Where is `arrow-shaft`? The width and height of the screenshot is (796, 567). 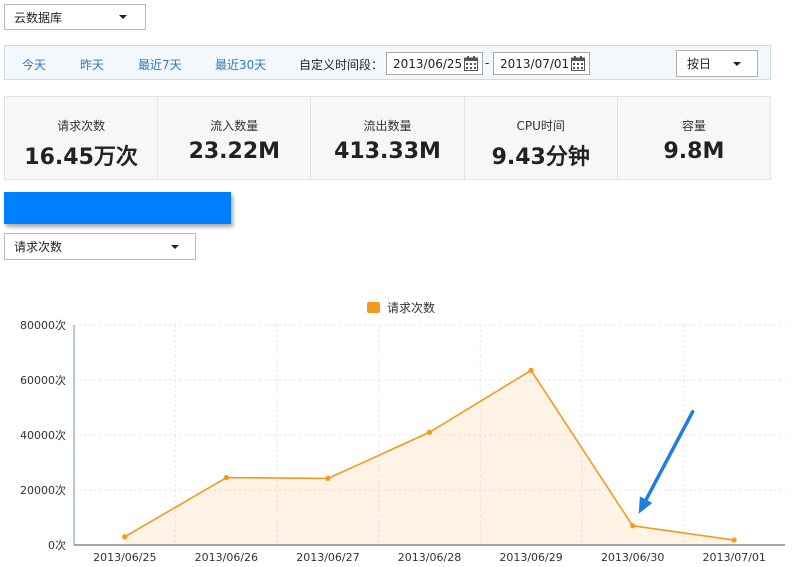 arrow-shaft is located at coordinates (669, 456).